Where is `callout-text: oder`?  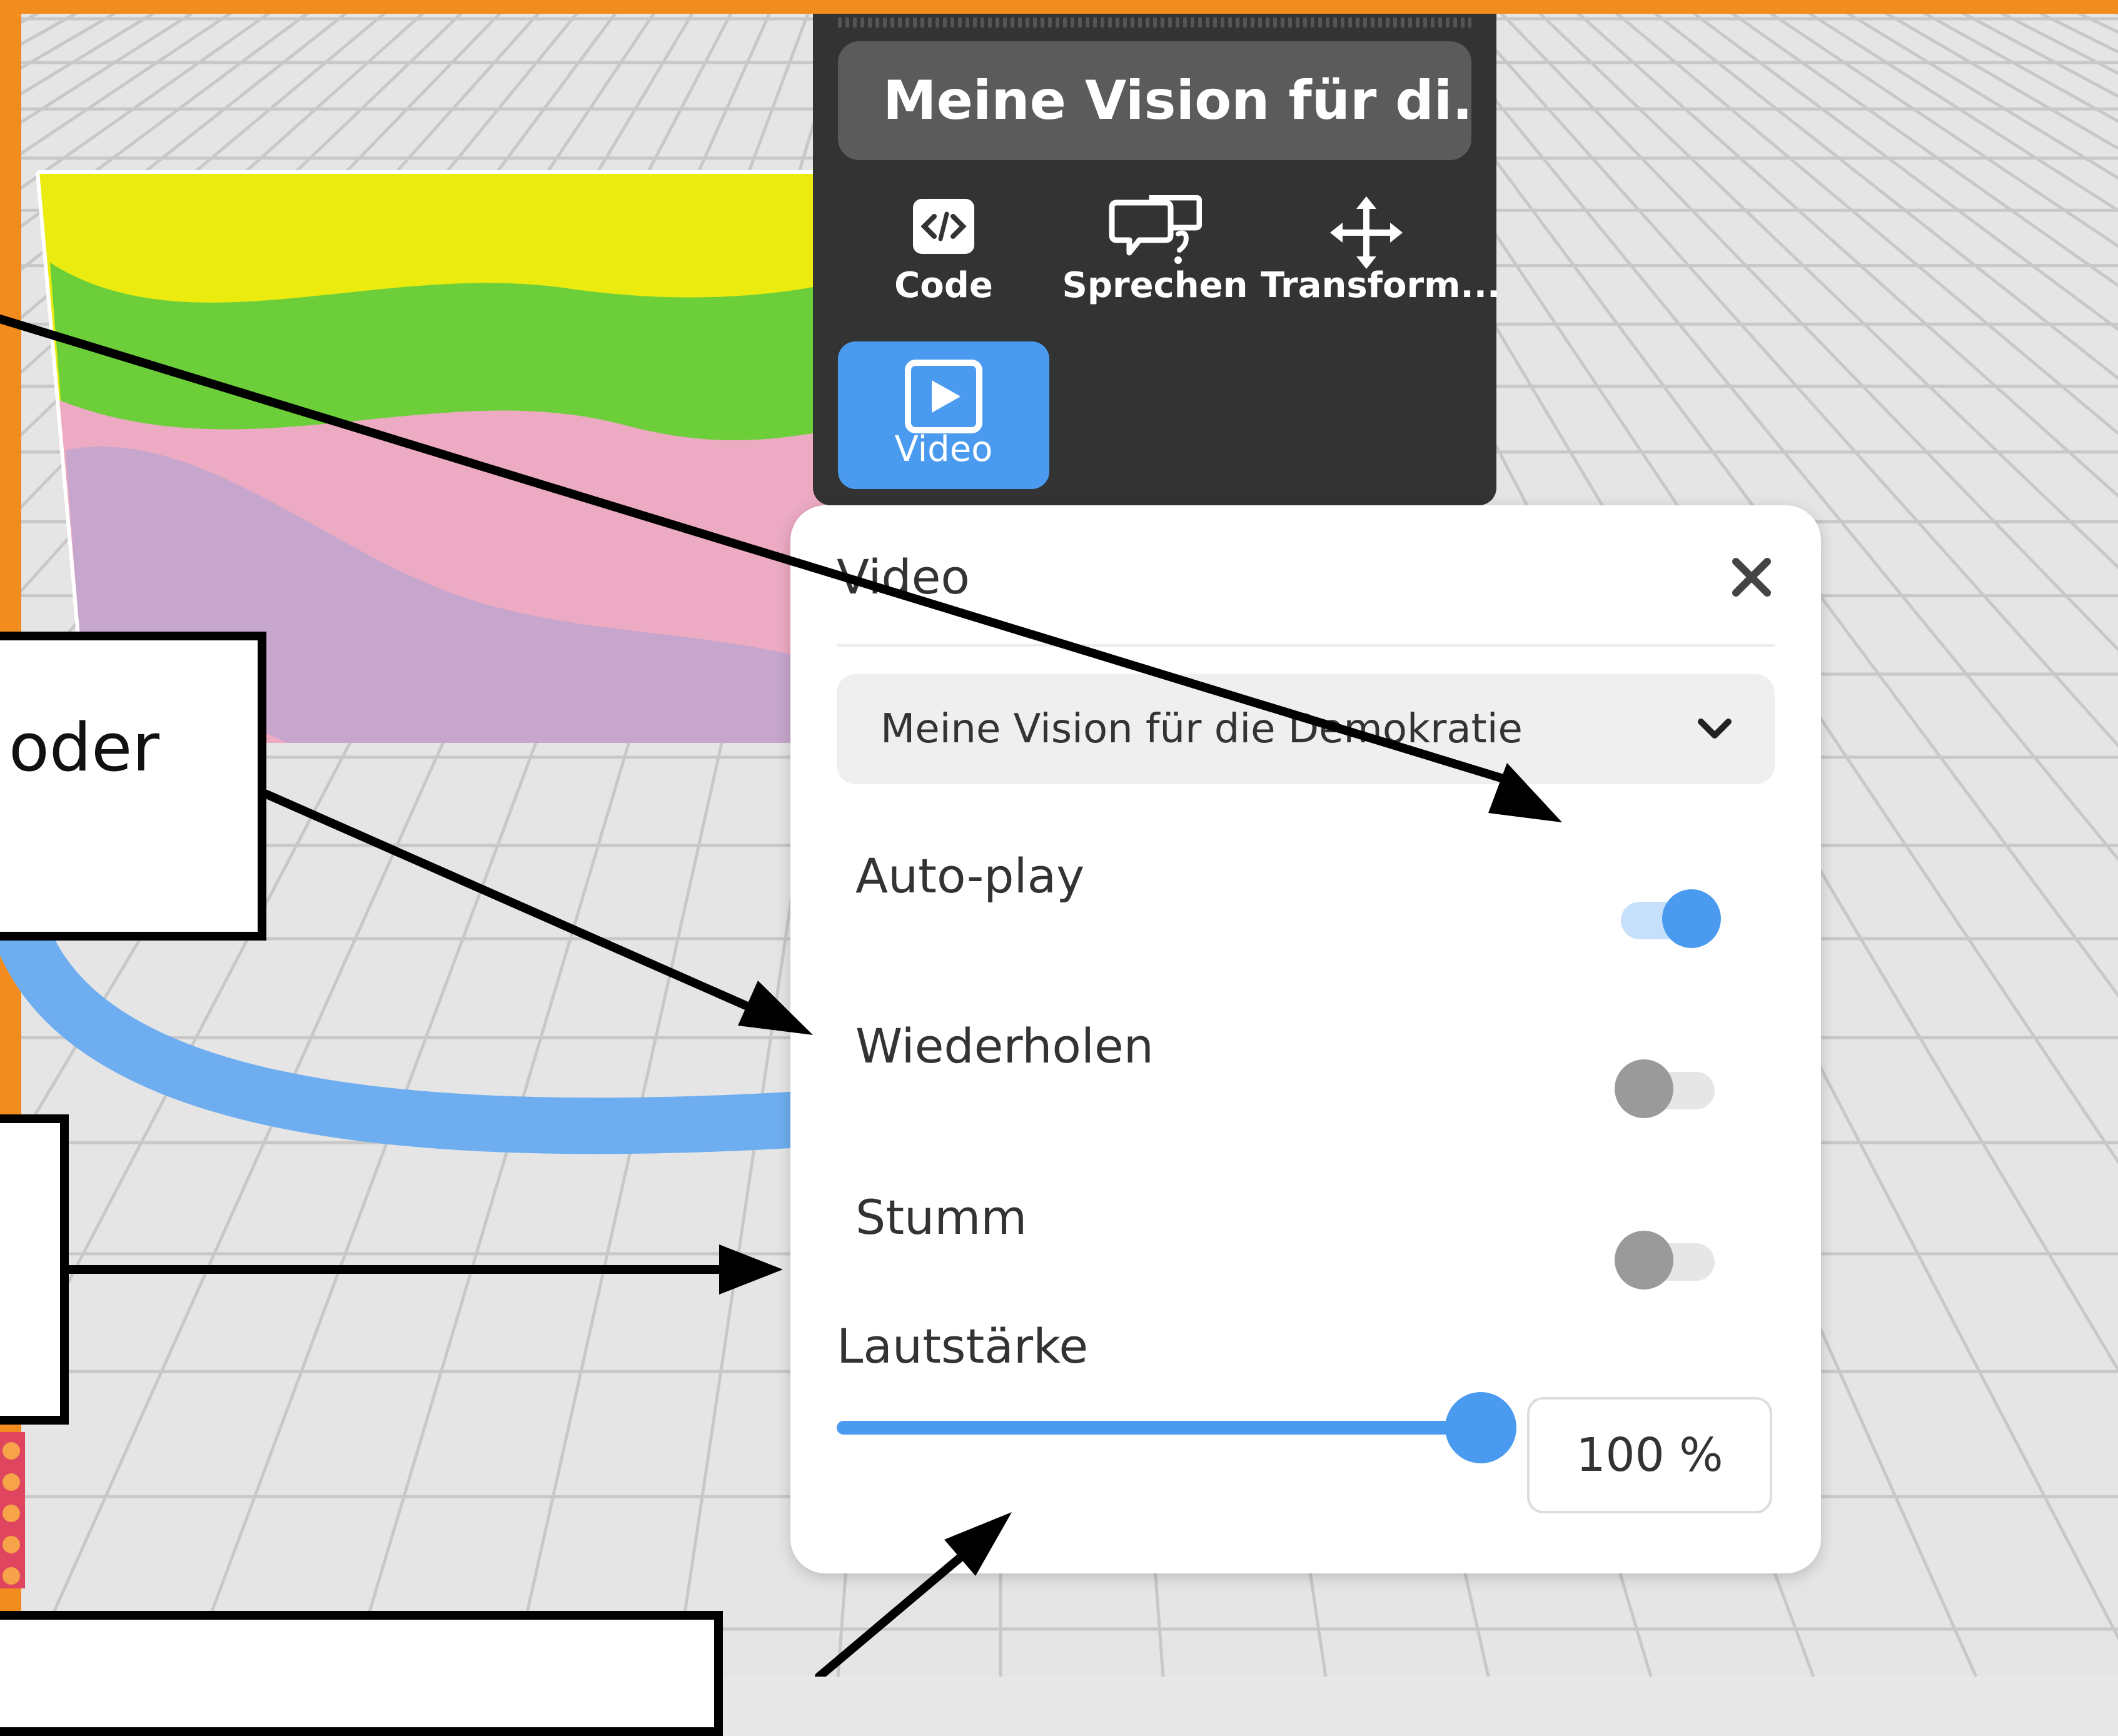
callout-text: oder is located at coordinates (84, 747).